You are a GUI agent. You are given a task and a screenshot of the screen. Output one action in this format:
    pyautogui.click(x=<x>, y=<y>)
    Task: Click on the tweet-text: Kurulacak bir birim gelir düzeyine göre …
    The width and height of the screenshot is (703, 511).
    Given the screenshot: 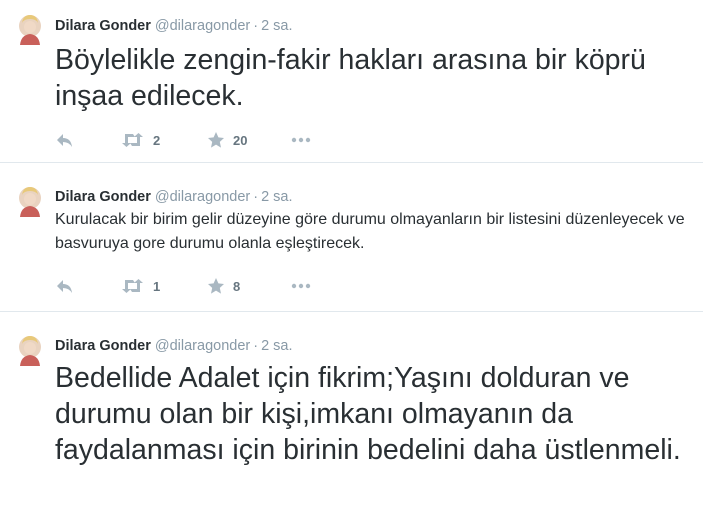 What is the action you would take?
    pyautogui.click(x=370, y=231)
    